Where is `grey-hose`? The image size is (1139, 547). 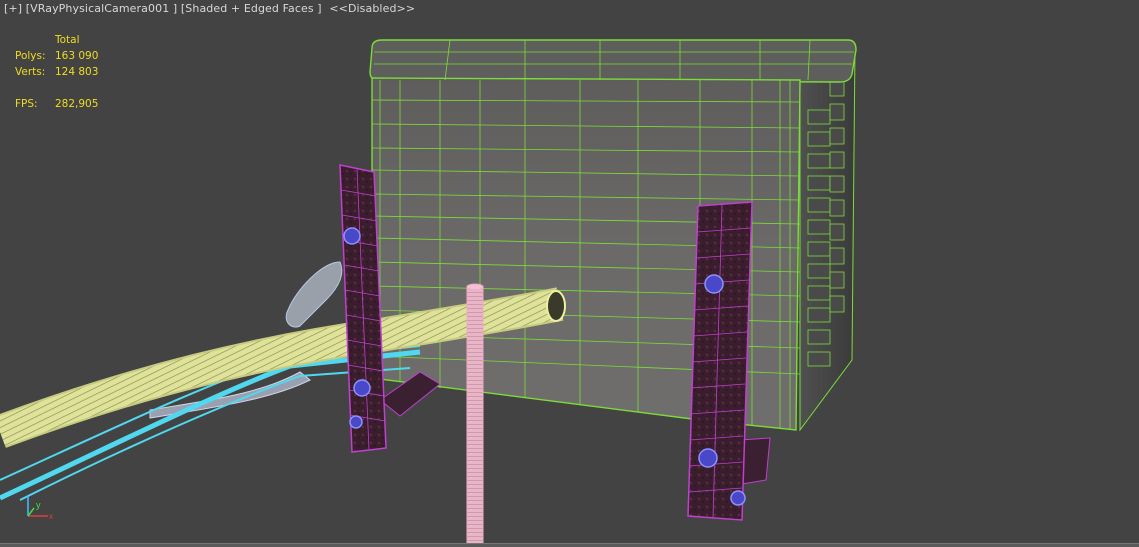 grey-hose is located at coordinates (314, 294).